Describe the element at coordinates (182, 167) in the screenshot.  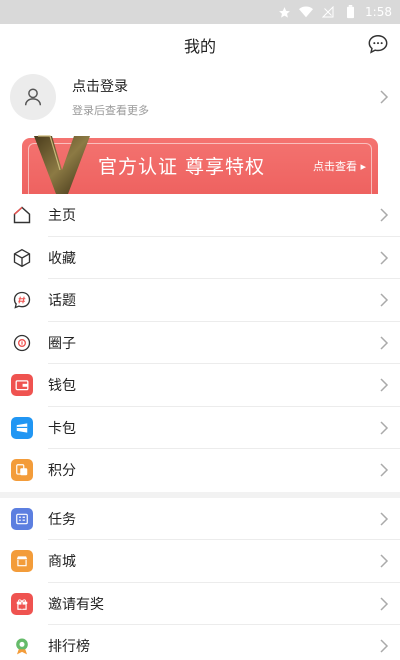
I see `vip-title: 官方认证 尊享特权` at that location.